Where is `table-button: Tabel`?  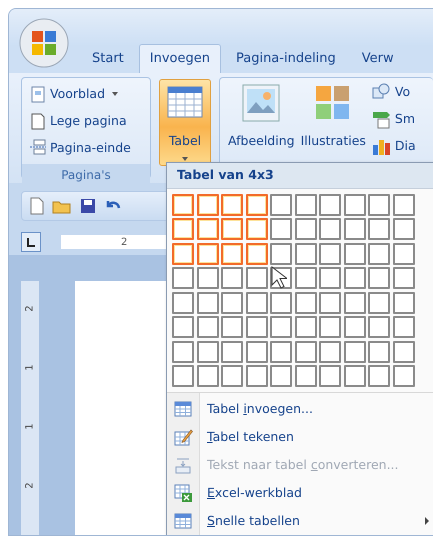
table-button: Tabel is located at coordinates (185, 122).